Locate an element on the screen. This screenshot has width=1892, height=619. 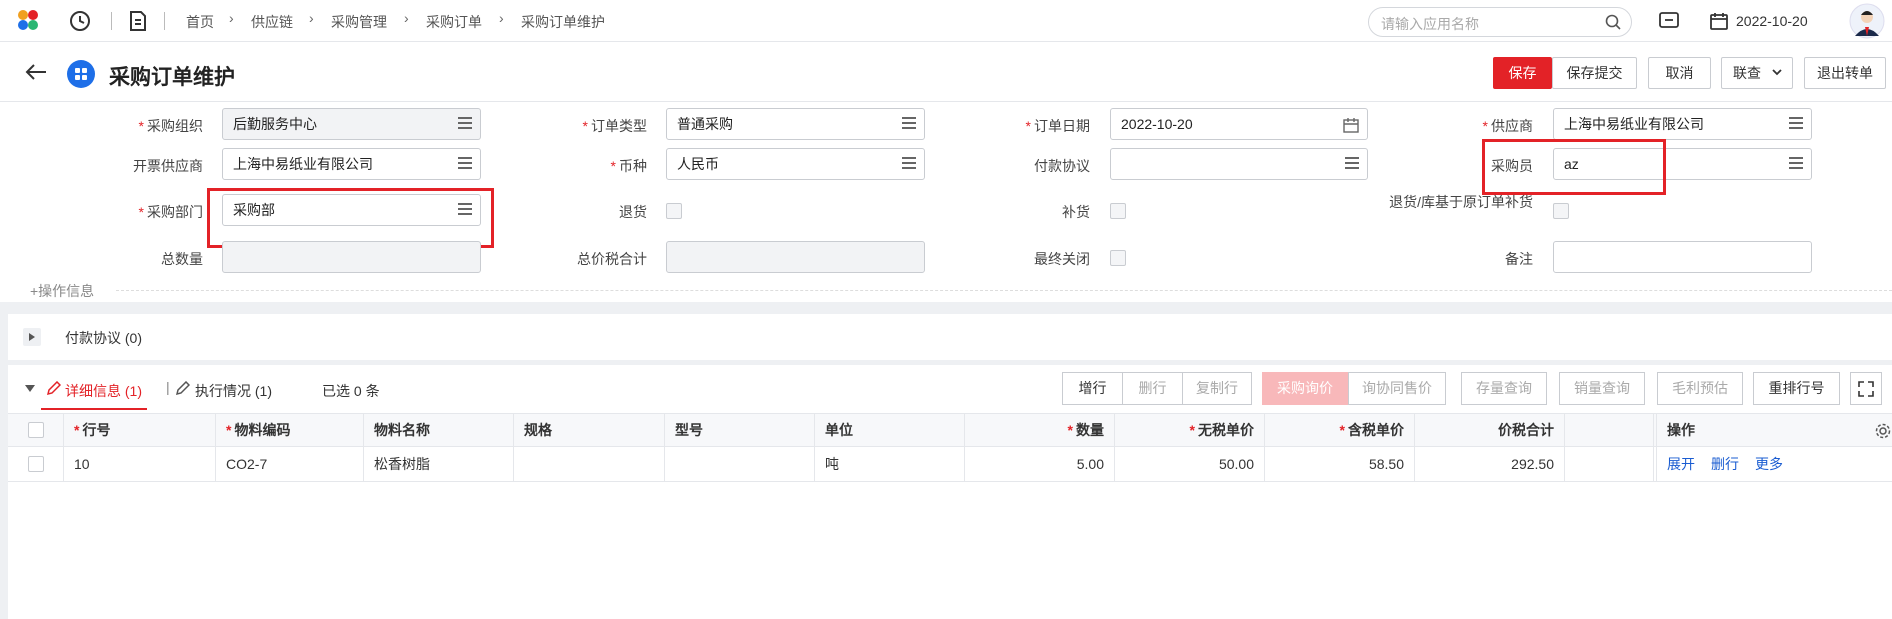
current-date: 2022-10-20 is located at coordinates (1772, 21).